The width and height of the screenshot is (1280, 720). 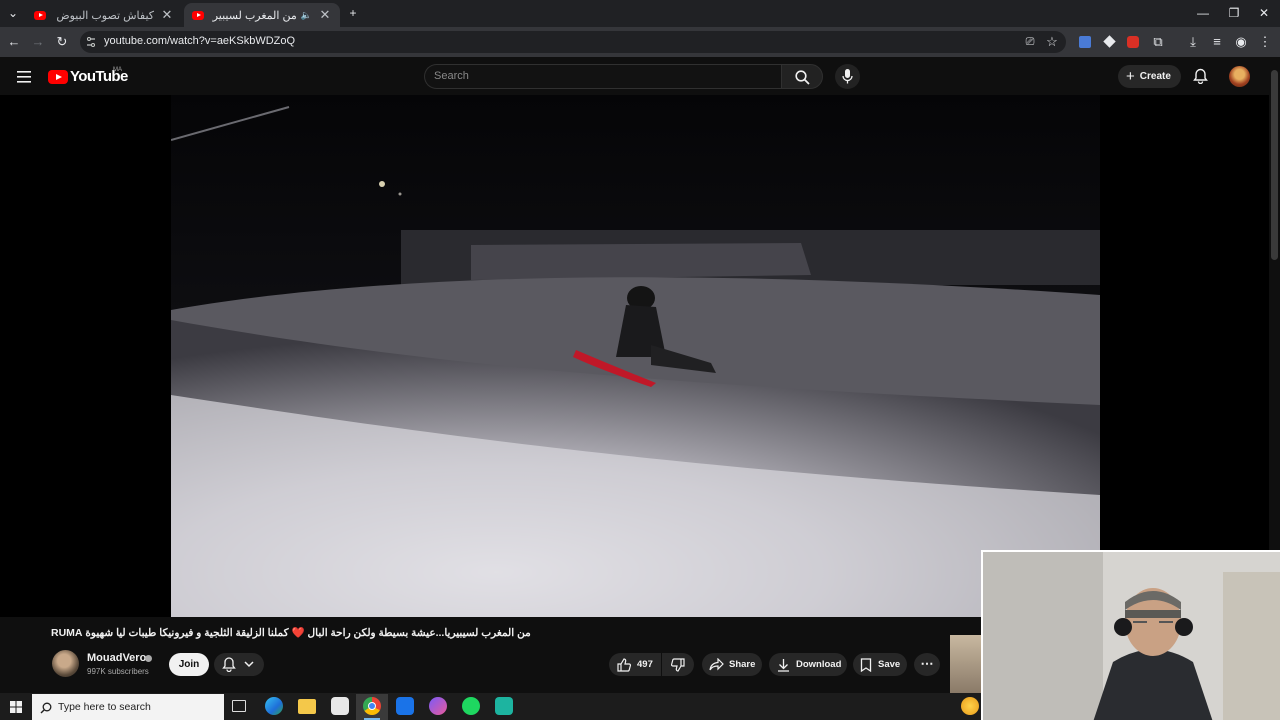 What do you see at coordinates (451, 76) in the screenshot?
I see `search-placeholder: Search` at bounding box center [451, 76].